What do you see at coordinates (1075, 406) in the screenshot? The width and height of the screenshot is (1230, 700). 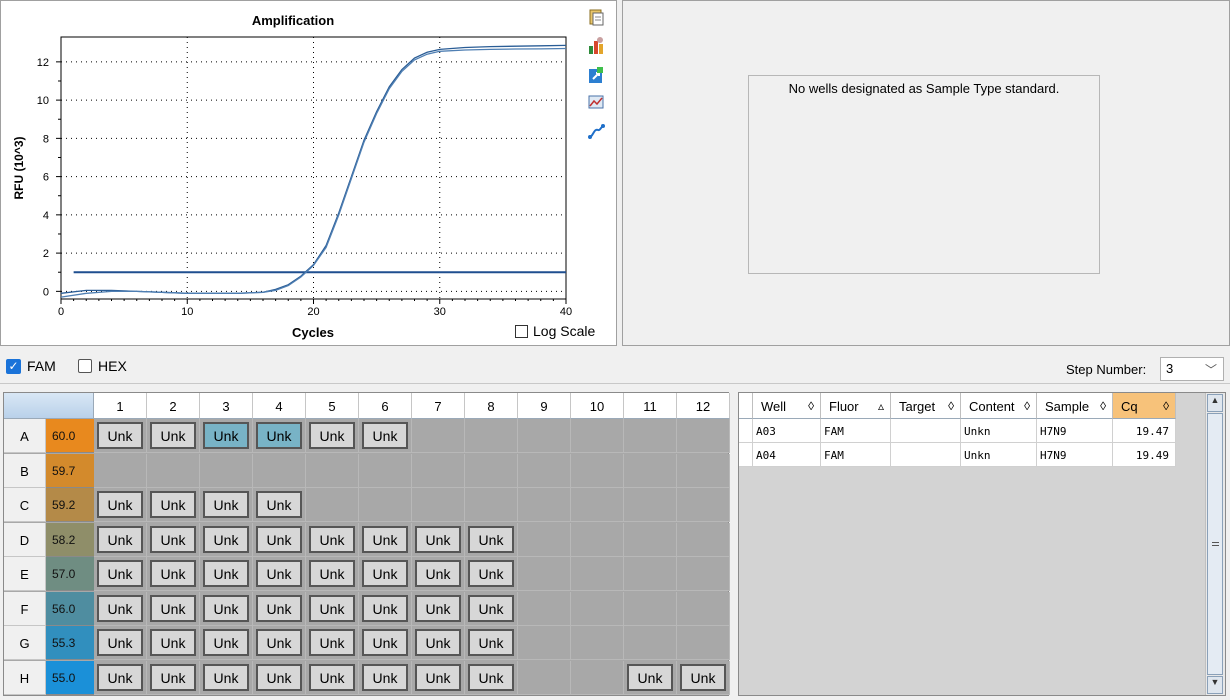 I see `results-column-header: Sample ◊` at bounding box center [1075, 406].